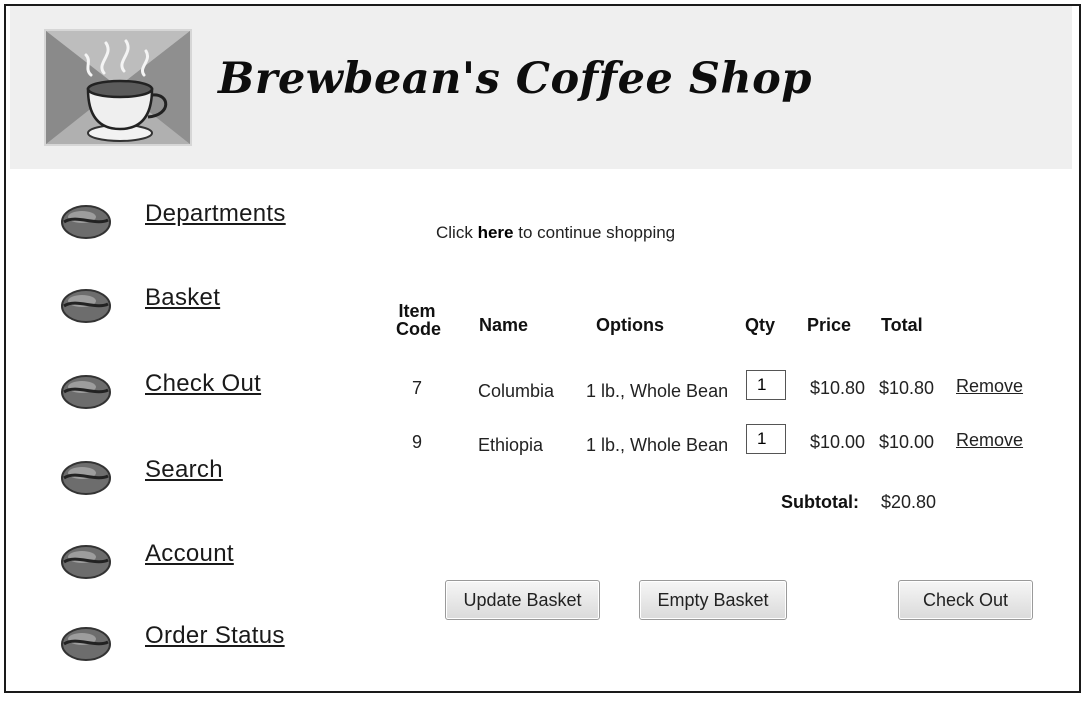  Describe the element at coordinates (820, 502) in the screenshot. I see `subtotal-label: Subtotal:` at that location.